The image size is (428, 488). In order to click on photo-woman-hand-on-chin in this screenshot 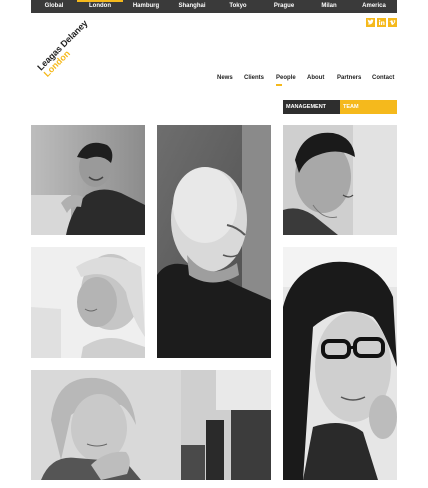, I will do `click(151, 425)`.